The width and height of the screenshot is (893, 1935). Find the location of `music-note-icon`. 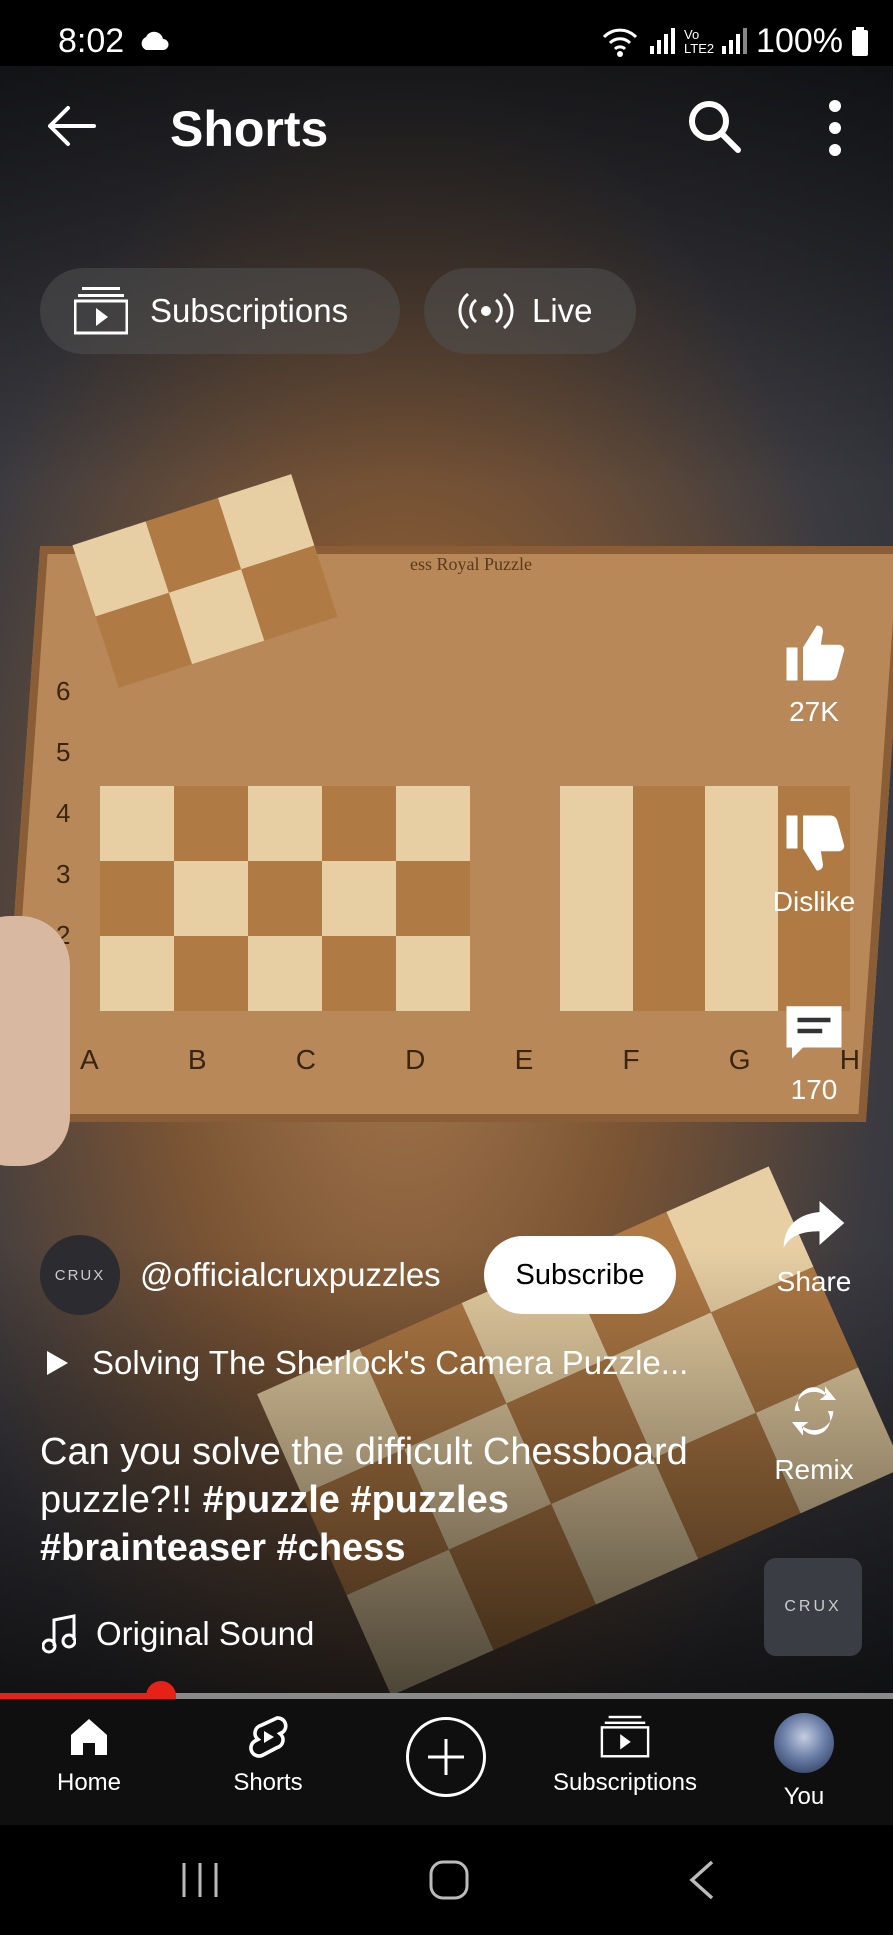

music-note-icon is located at coordinates (59, 1634).